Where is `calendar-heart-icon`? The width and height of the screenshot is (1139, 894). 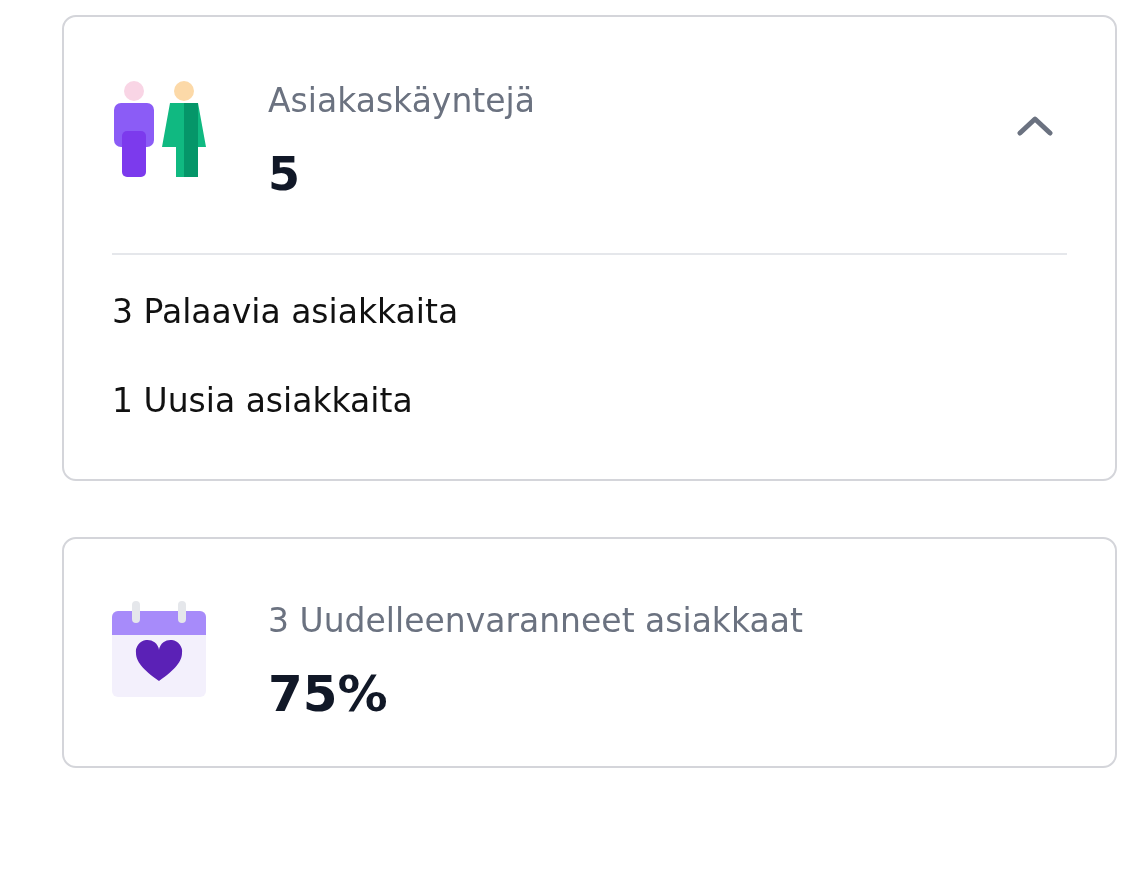
calendar-heart-icon is located at coordinates (159, 648).